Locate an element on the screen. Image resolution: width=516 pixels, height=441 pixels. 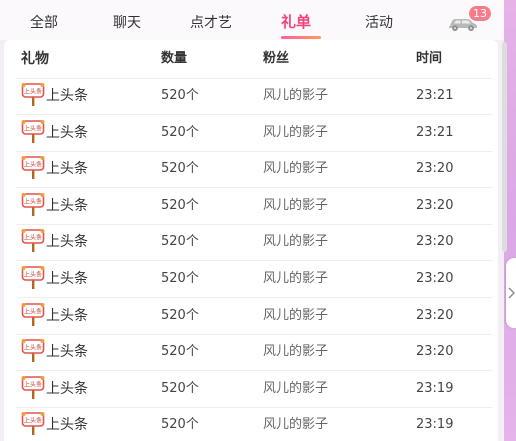
header-quantity: 数量 is located at coordinates (174, 58).